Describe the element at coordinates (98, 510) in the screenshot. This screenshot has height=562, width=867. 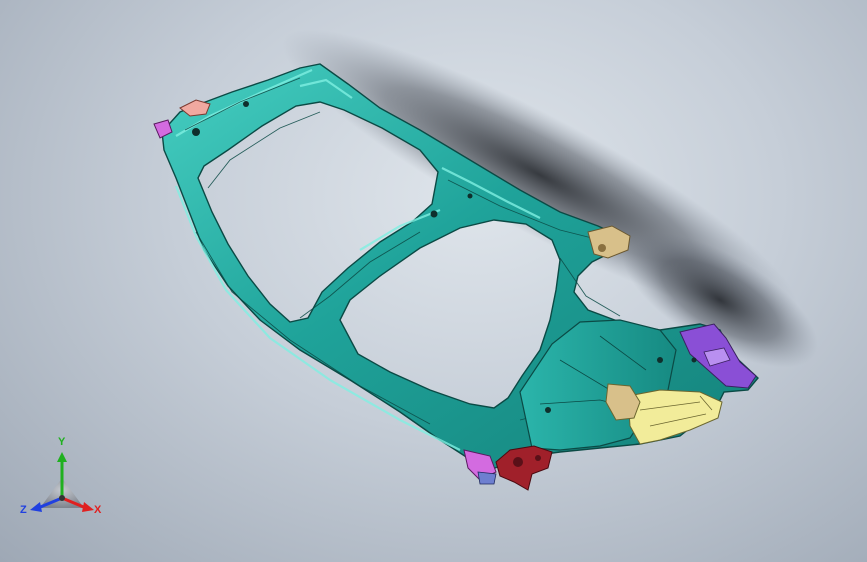
I see `triad-x-label: X` at that location.